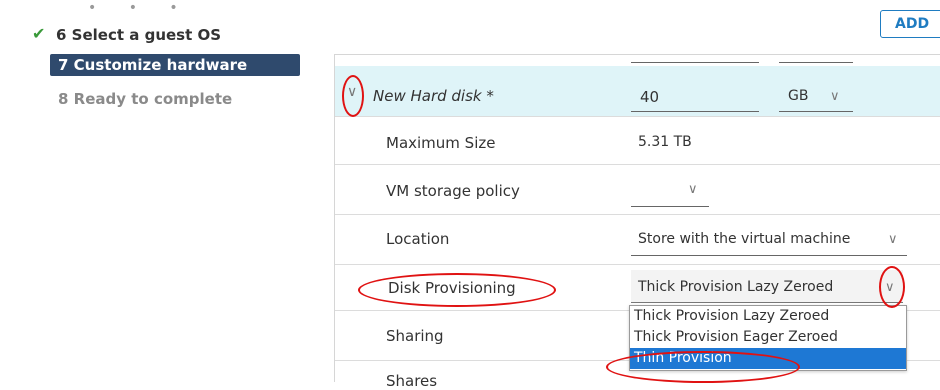 The height and width of the screenshot is (390, 940). Describe the element at coordinates (768, 316) in the screenshot. I see `option-thick-lazy: Thick Provision Lazy Zeroed` at that location.